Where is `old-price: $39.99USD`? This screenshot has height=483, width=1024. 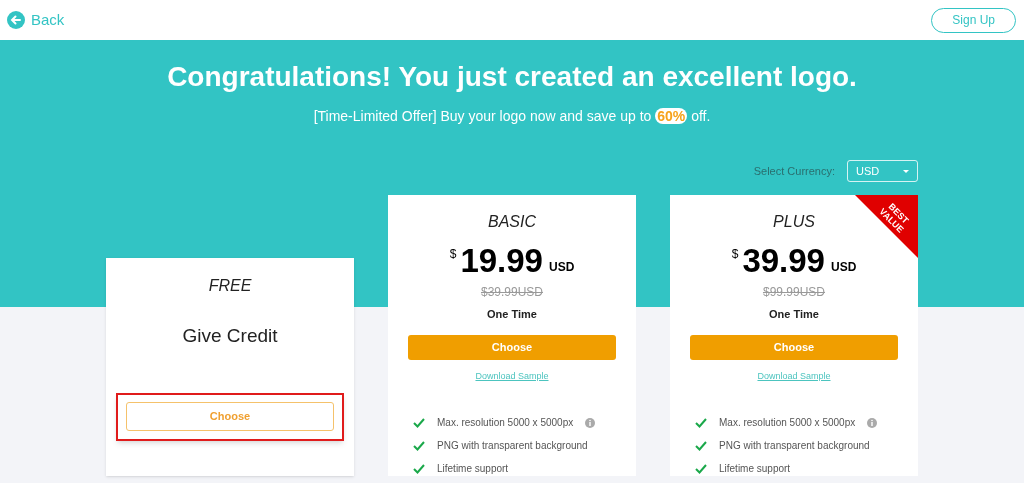
old-price: $39.99USD is located at coordinates (511, 292).